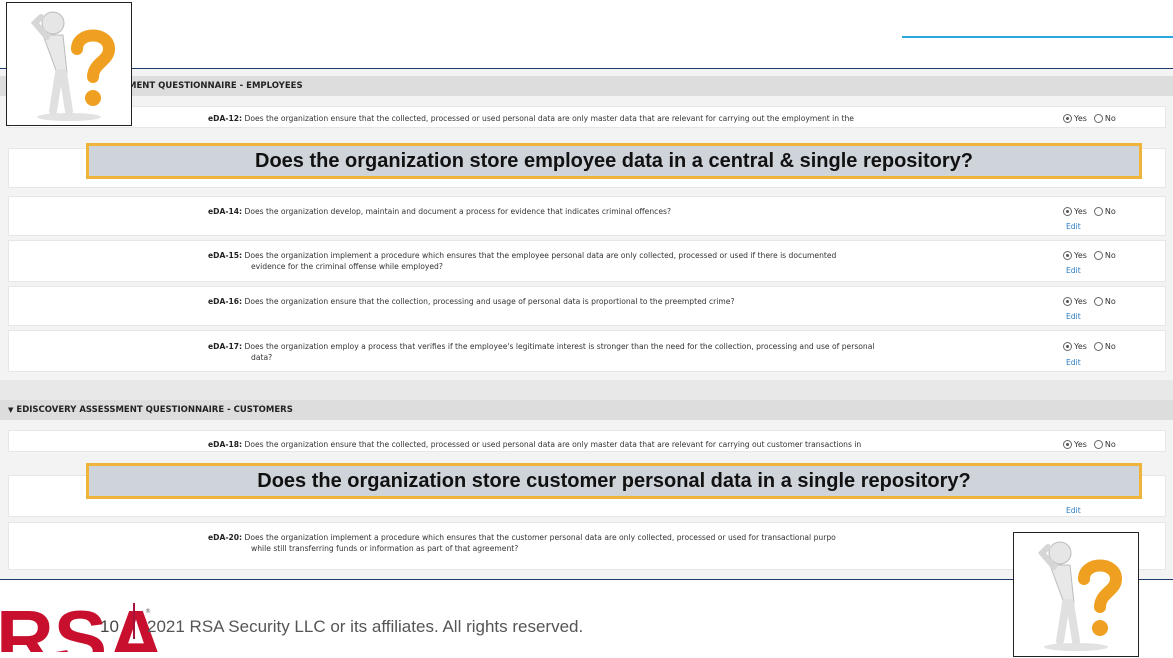 Image resolution: width=1173 pixels, height=658 pixels. Describe the element at coordinates (1089, 211) in the screenshot. I see `answer-group-eda-14: Yes No` at that location.